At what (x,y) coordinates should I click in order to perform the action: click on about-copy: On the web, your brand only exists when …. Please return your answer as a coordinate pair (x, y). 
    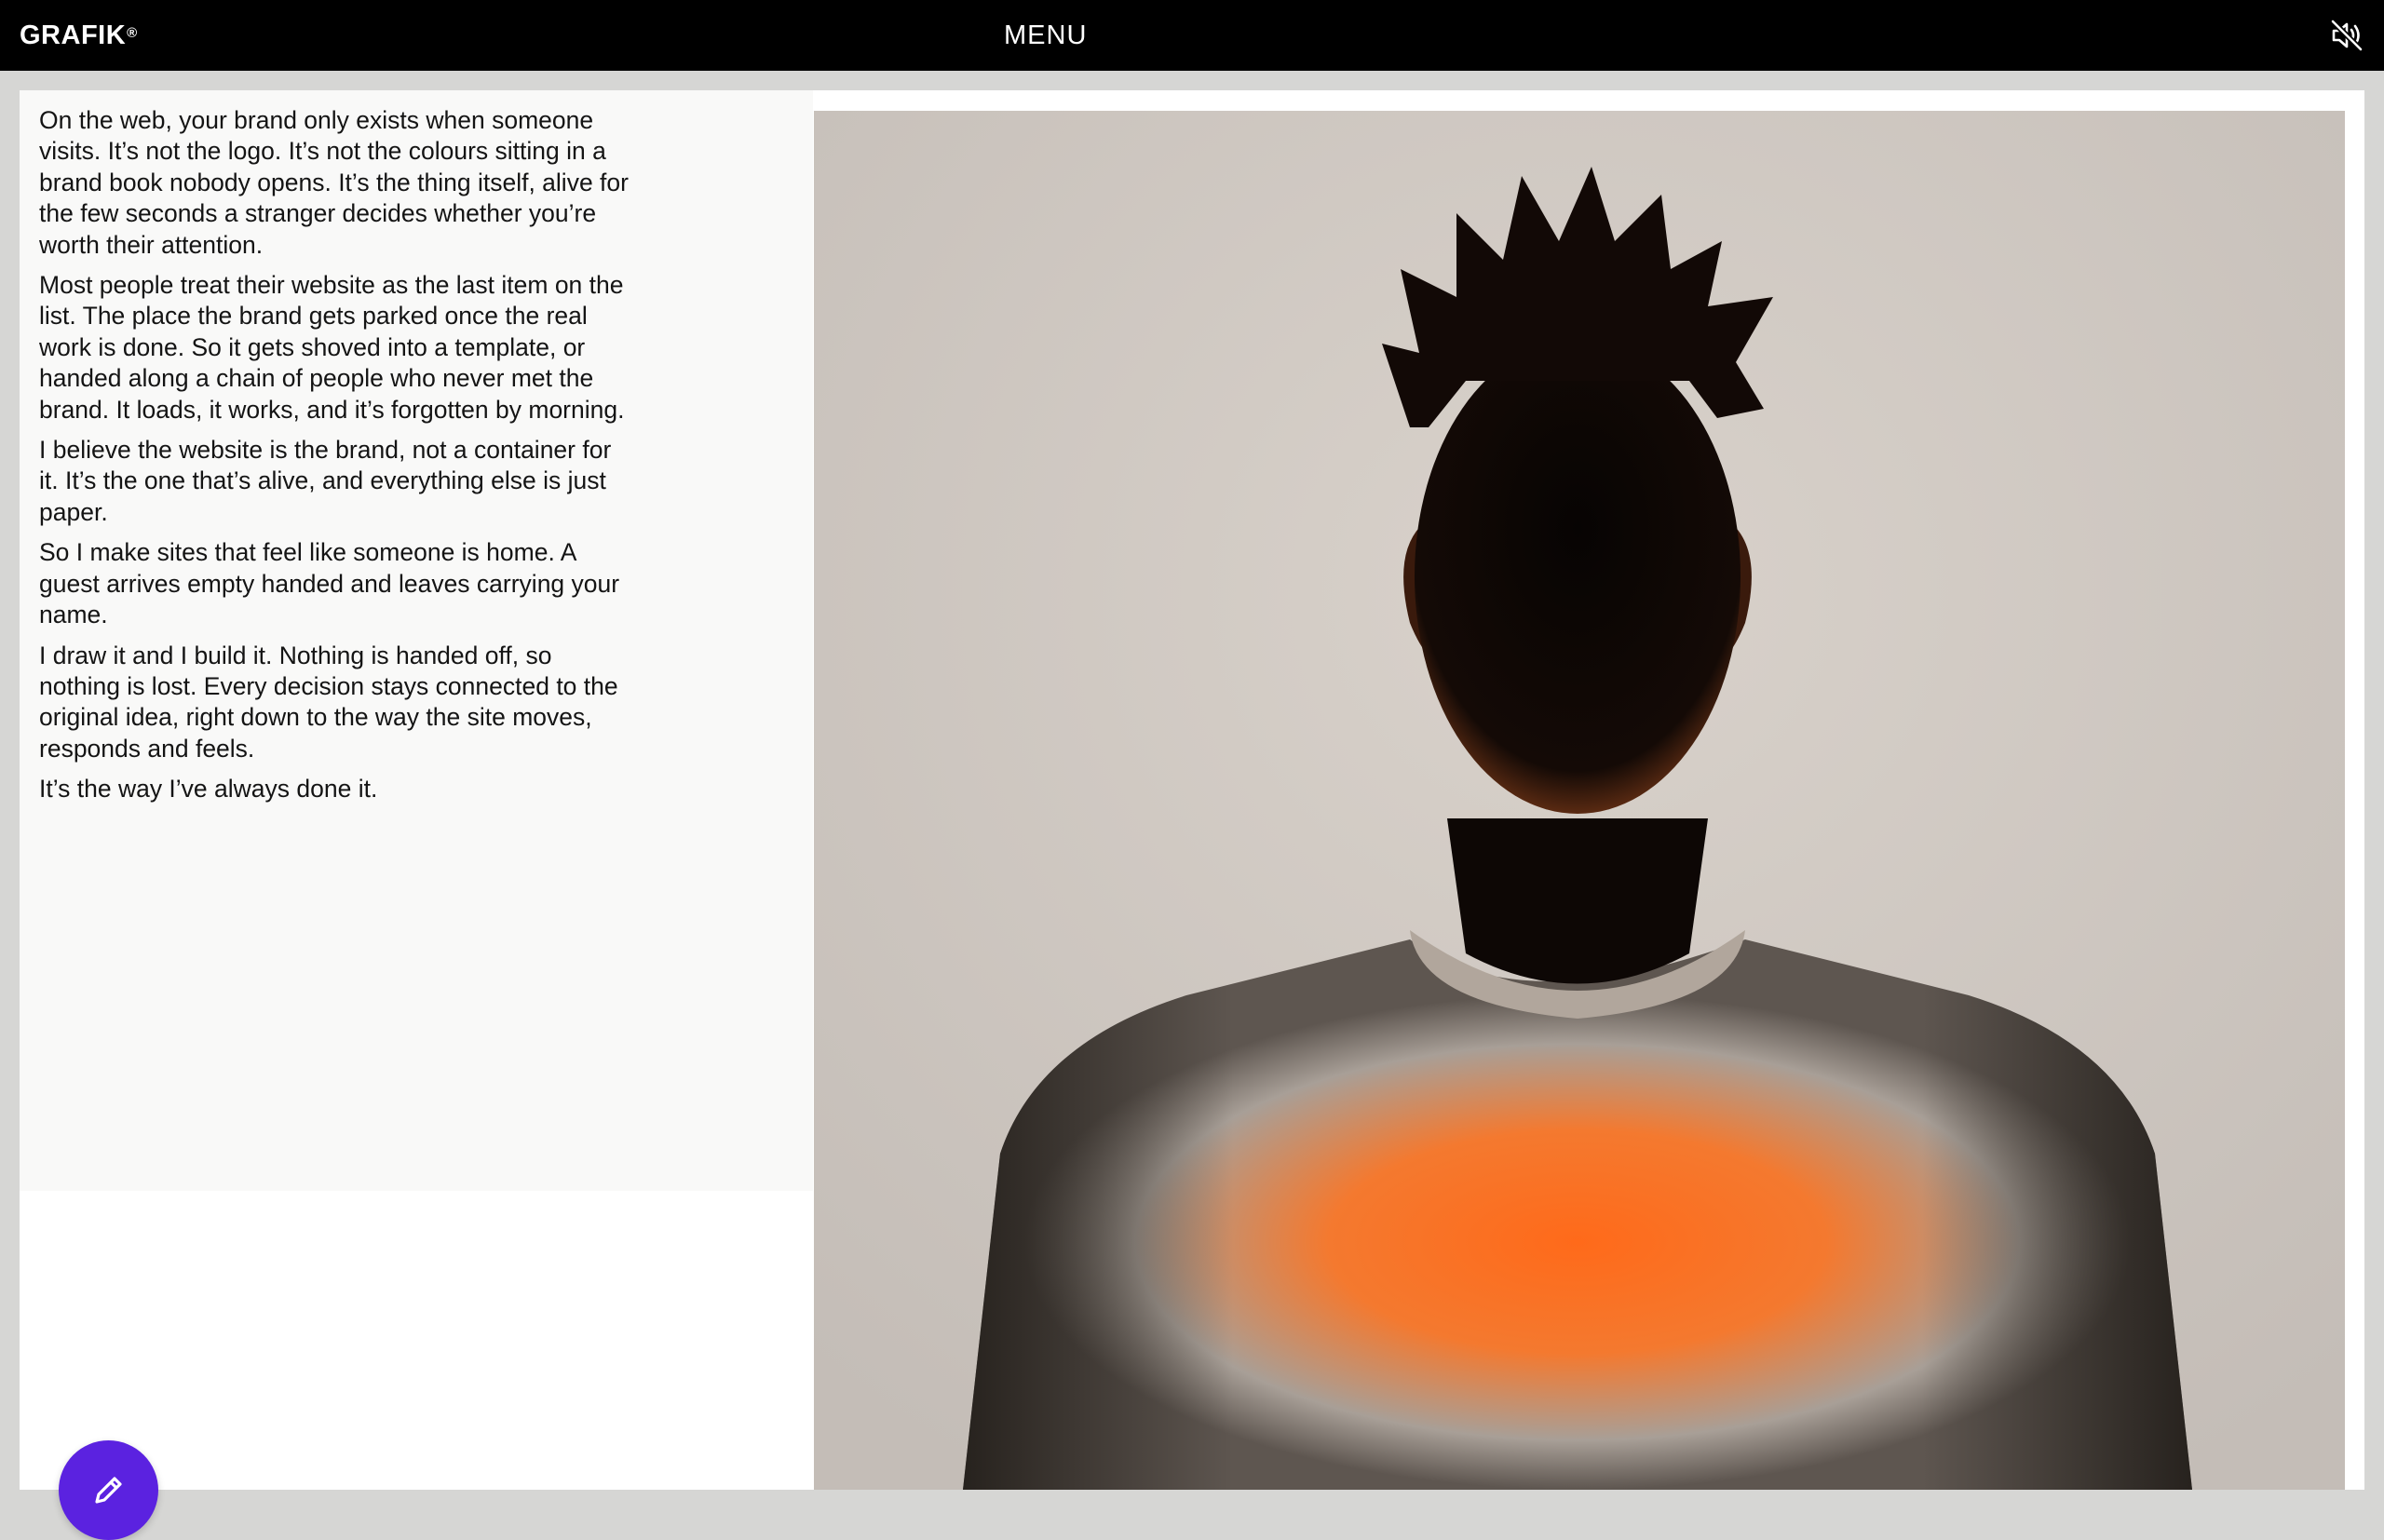
    Looking at the image, I should click on (337, 460).